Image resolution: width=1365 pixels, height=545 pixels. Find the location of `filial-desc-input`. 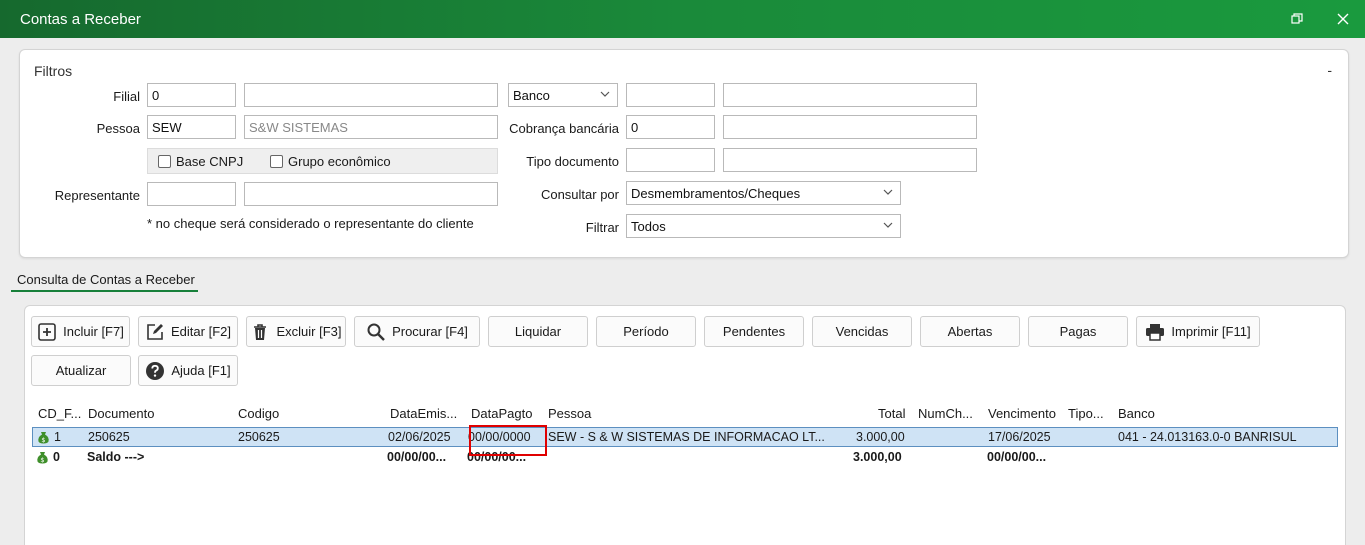

filial-desc-input is located at coordinates (371, 95).